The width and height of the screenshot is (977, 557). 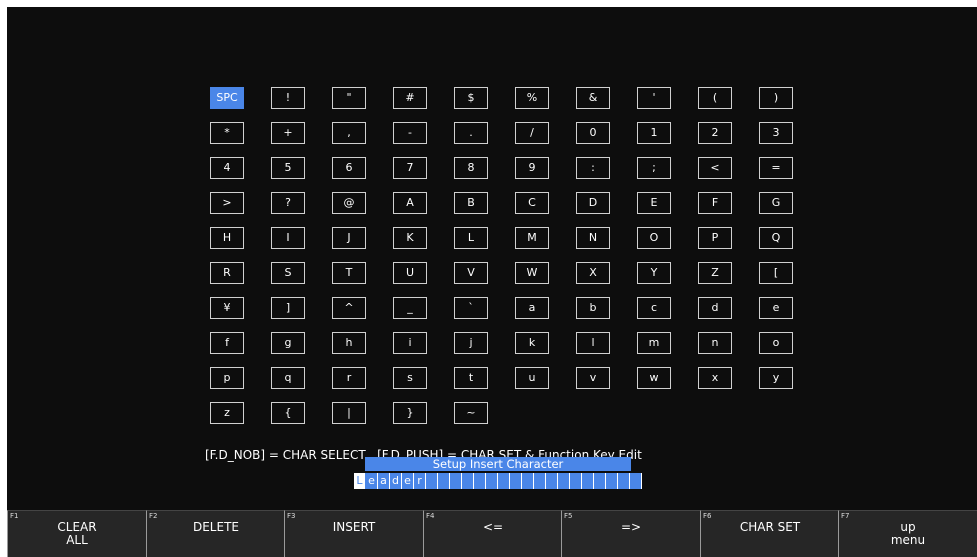 What do you see at coordinates (288, 203) in the screenshot?
I see `char-key: ?` at bounding box center [288, 203].